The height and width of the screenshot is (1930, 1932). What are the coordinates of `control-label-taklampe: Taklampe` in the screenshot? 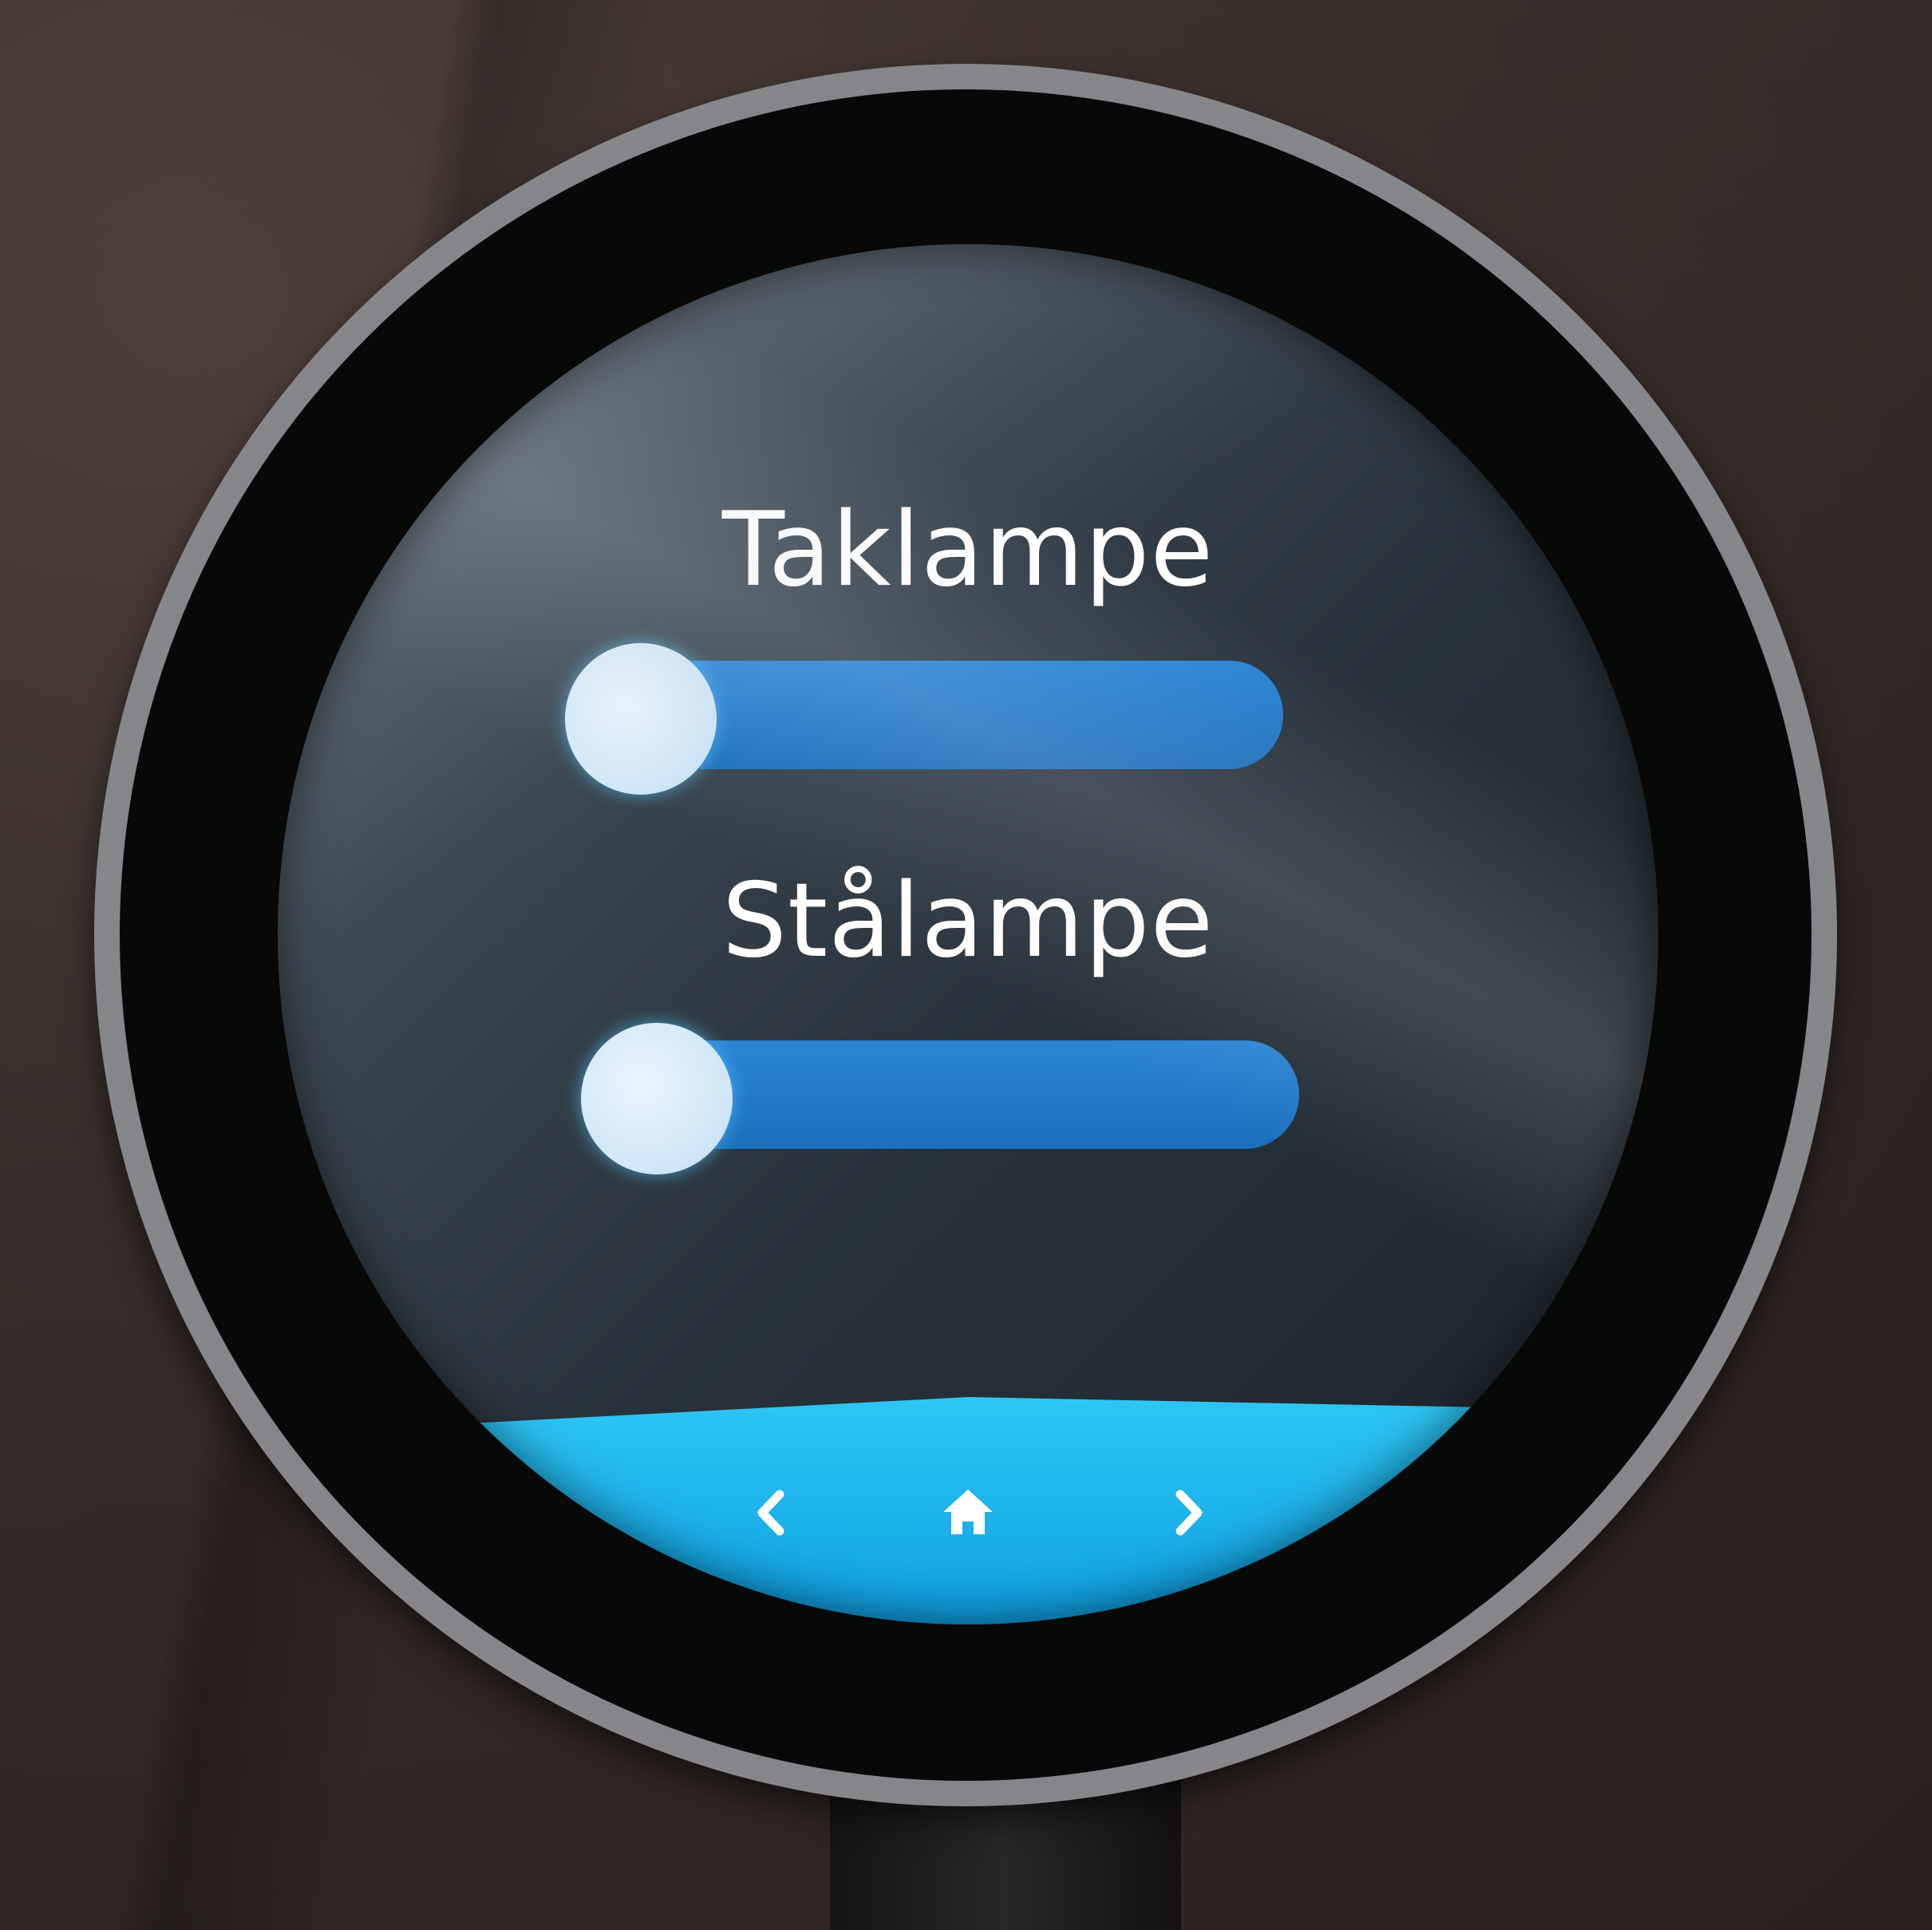 It's located at (968, 551).